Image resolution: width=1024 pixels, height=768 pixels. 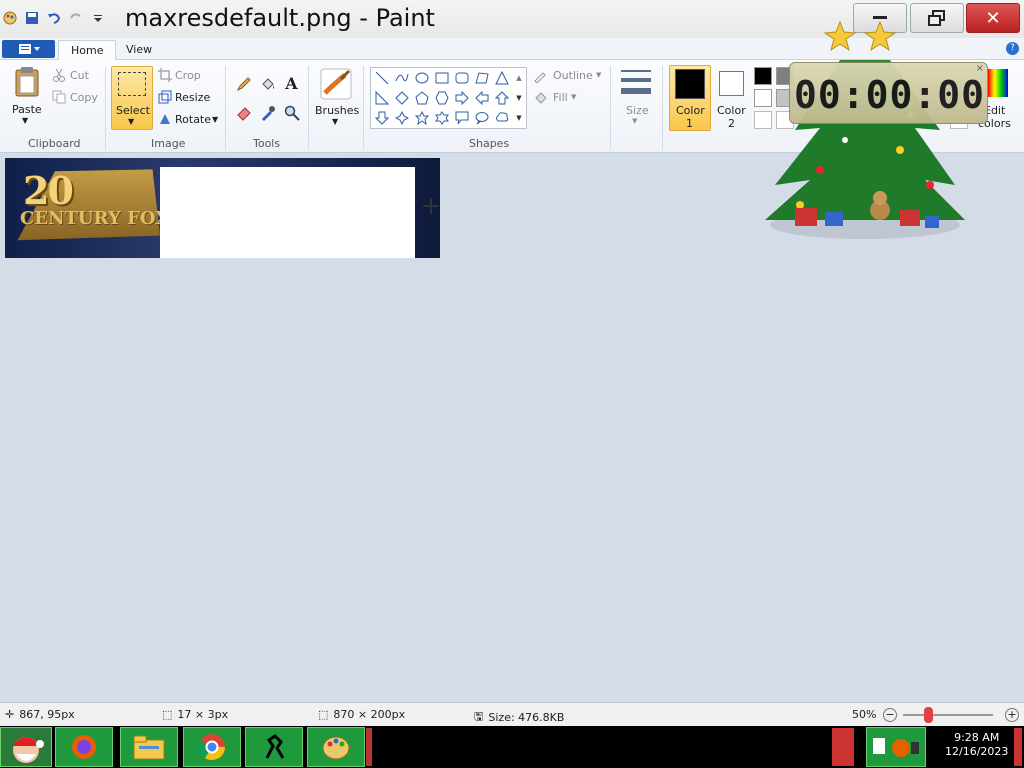 What do you see at coordinates (26, 747) in the screenshot?
I see `start-button-santa-icon` at bounding box center [26, 747].